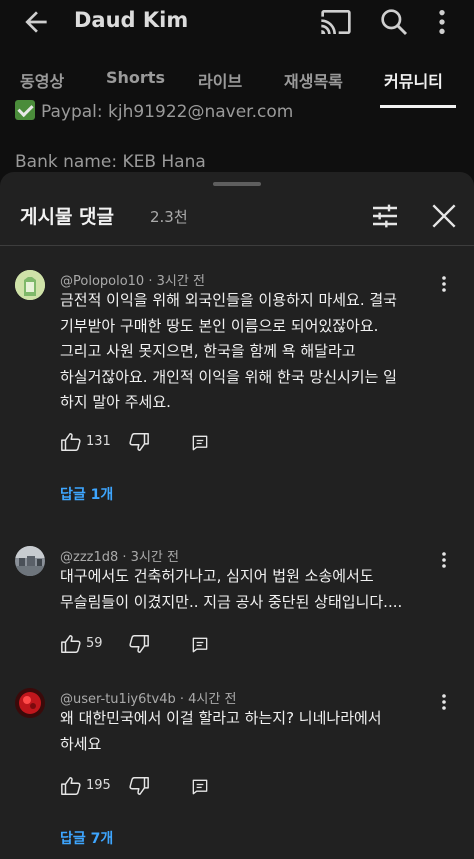  Describe the element at coordinates (336, 22) in the screenshot. I see `cast-icon` at that location.